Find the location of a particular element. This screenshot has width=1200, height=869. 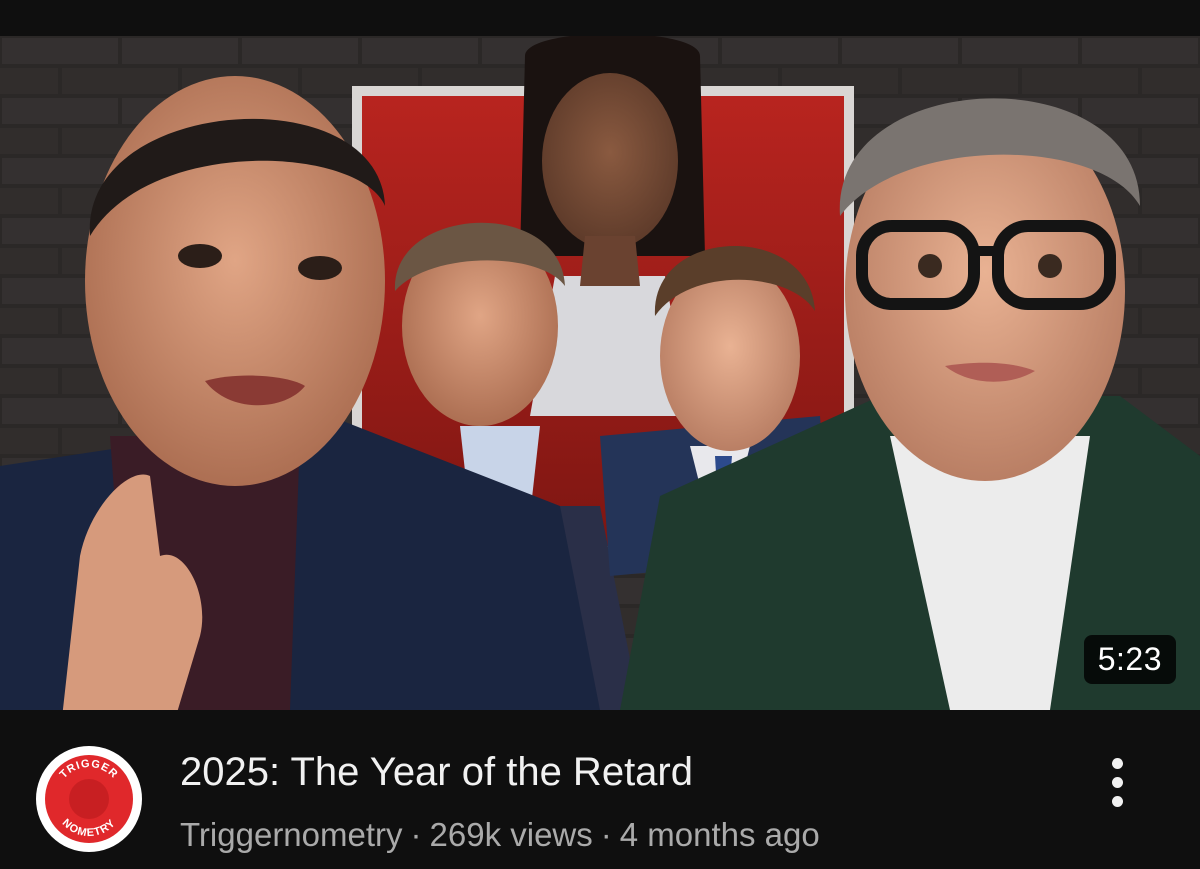

channel-name: Triggernometry is located at coordinates (291, 834).